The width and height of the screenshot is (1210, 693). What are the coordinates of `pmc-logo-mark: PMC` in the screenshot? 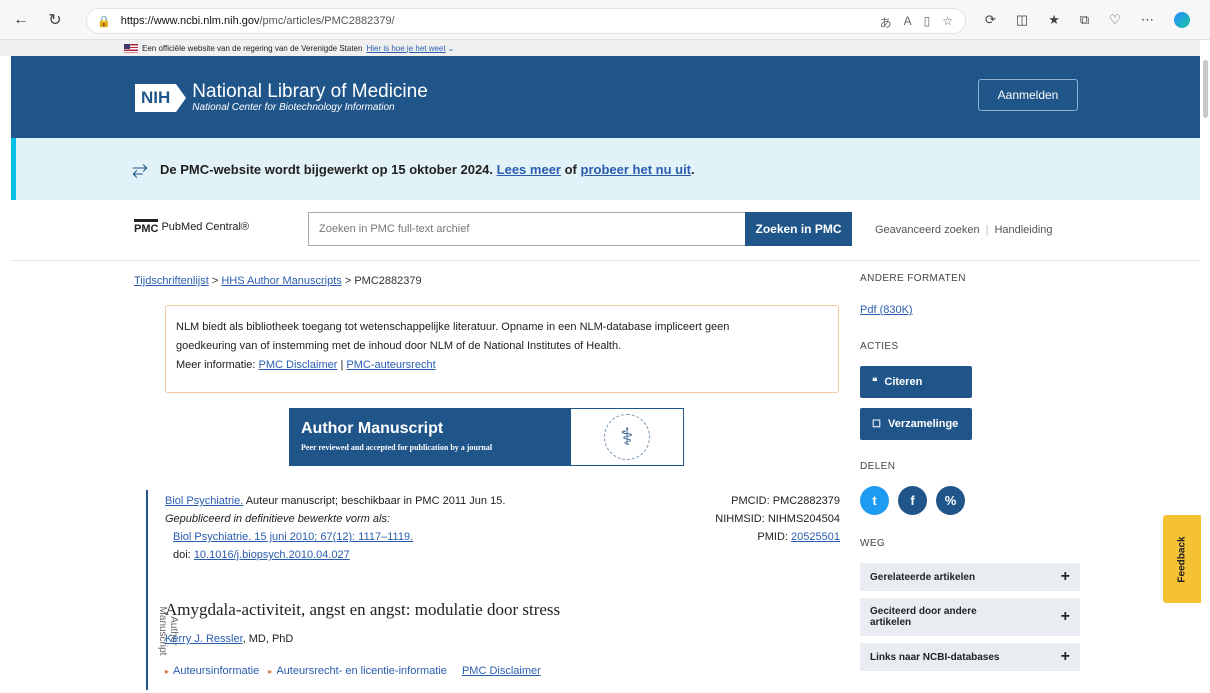 It's located at (146, 227).